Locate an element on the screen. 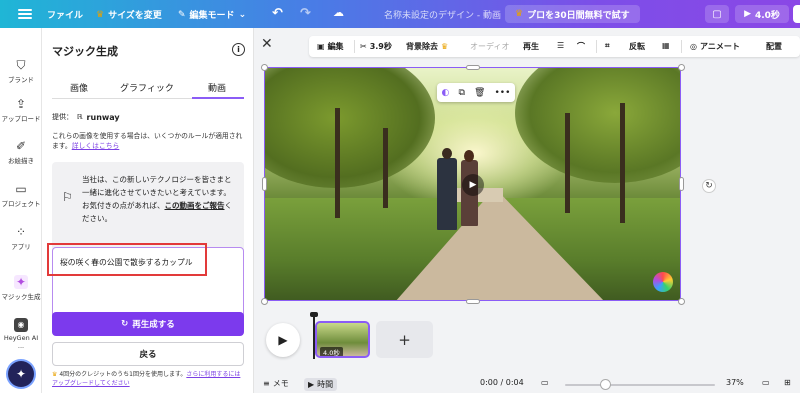 This screenshot has width=800, height=393. edit-label: 編集 is located at coordinates (335, 46).